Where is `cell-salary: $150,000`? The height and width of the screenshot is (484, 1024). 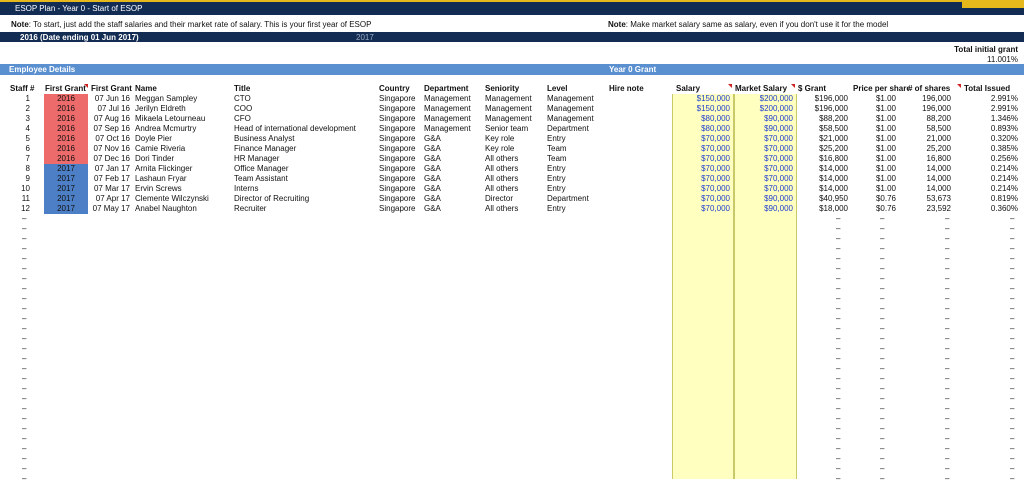 cell-salary: $150,000 is located at coordinates (701, 109).